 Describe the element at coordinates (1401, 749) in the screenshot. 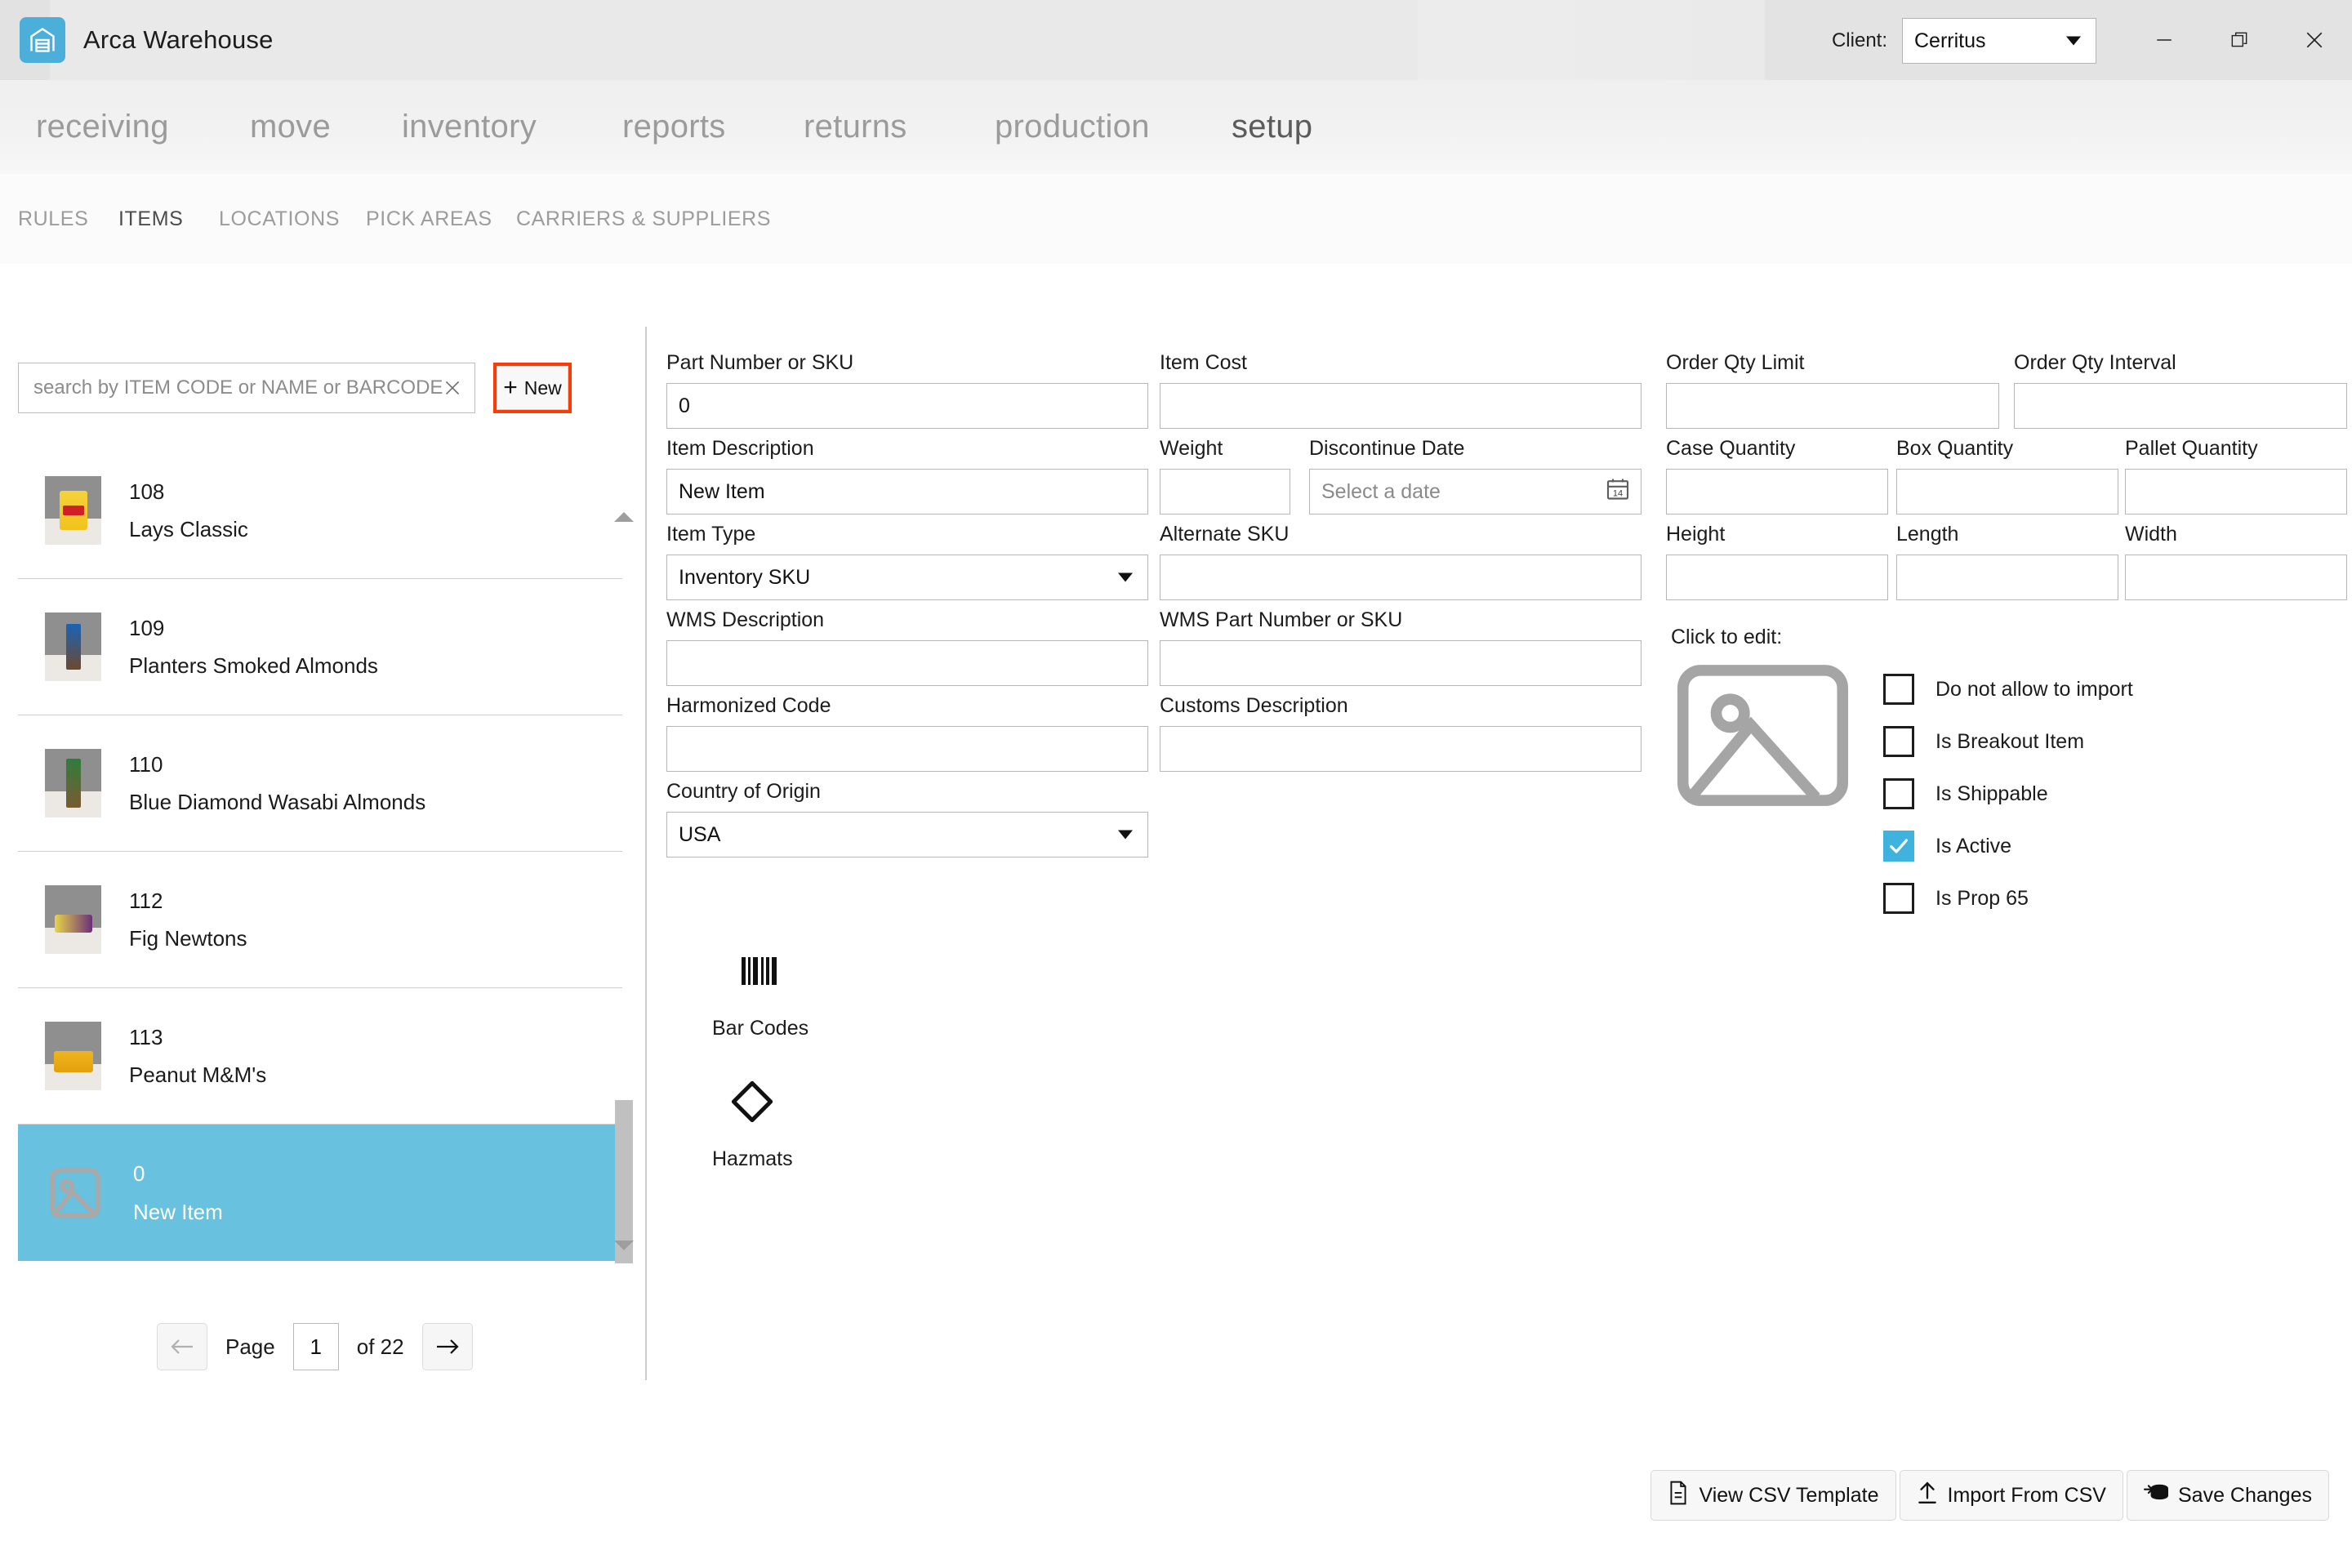

I see `customs-description-input` at that location.